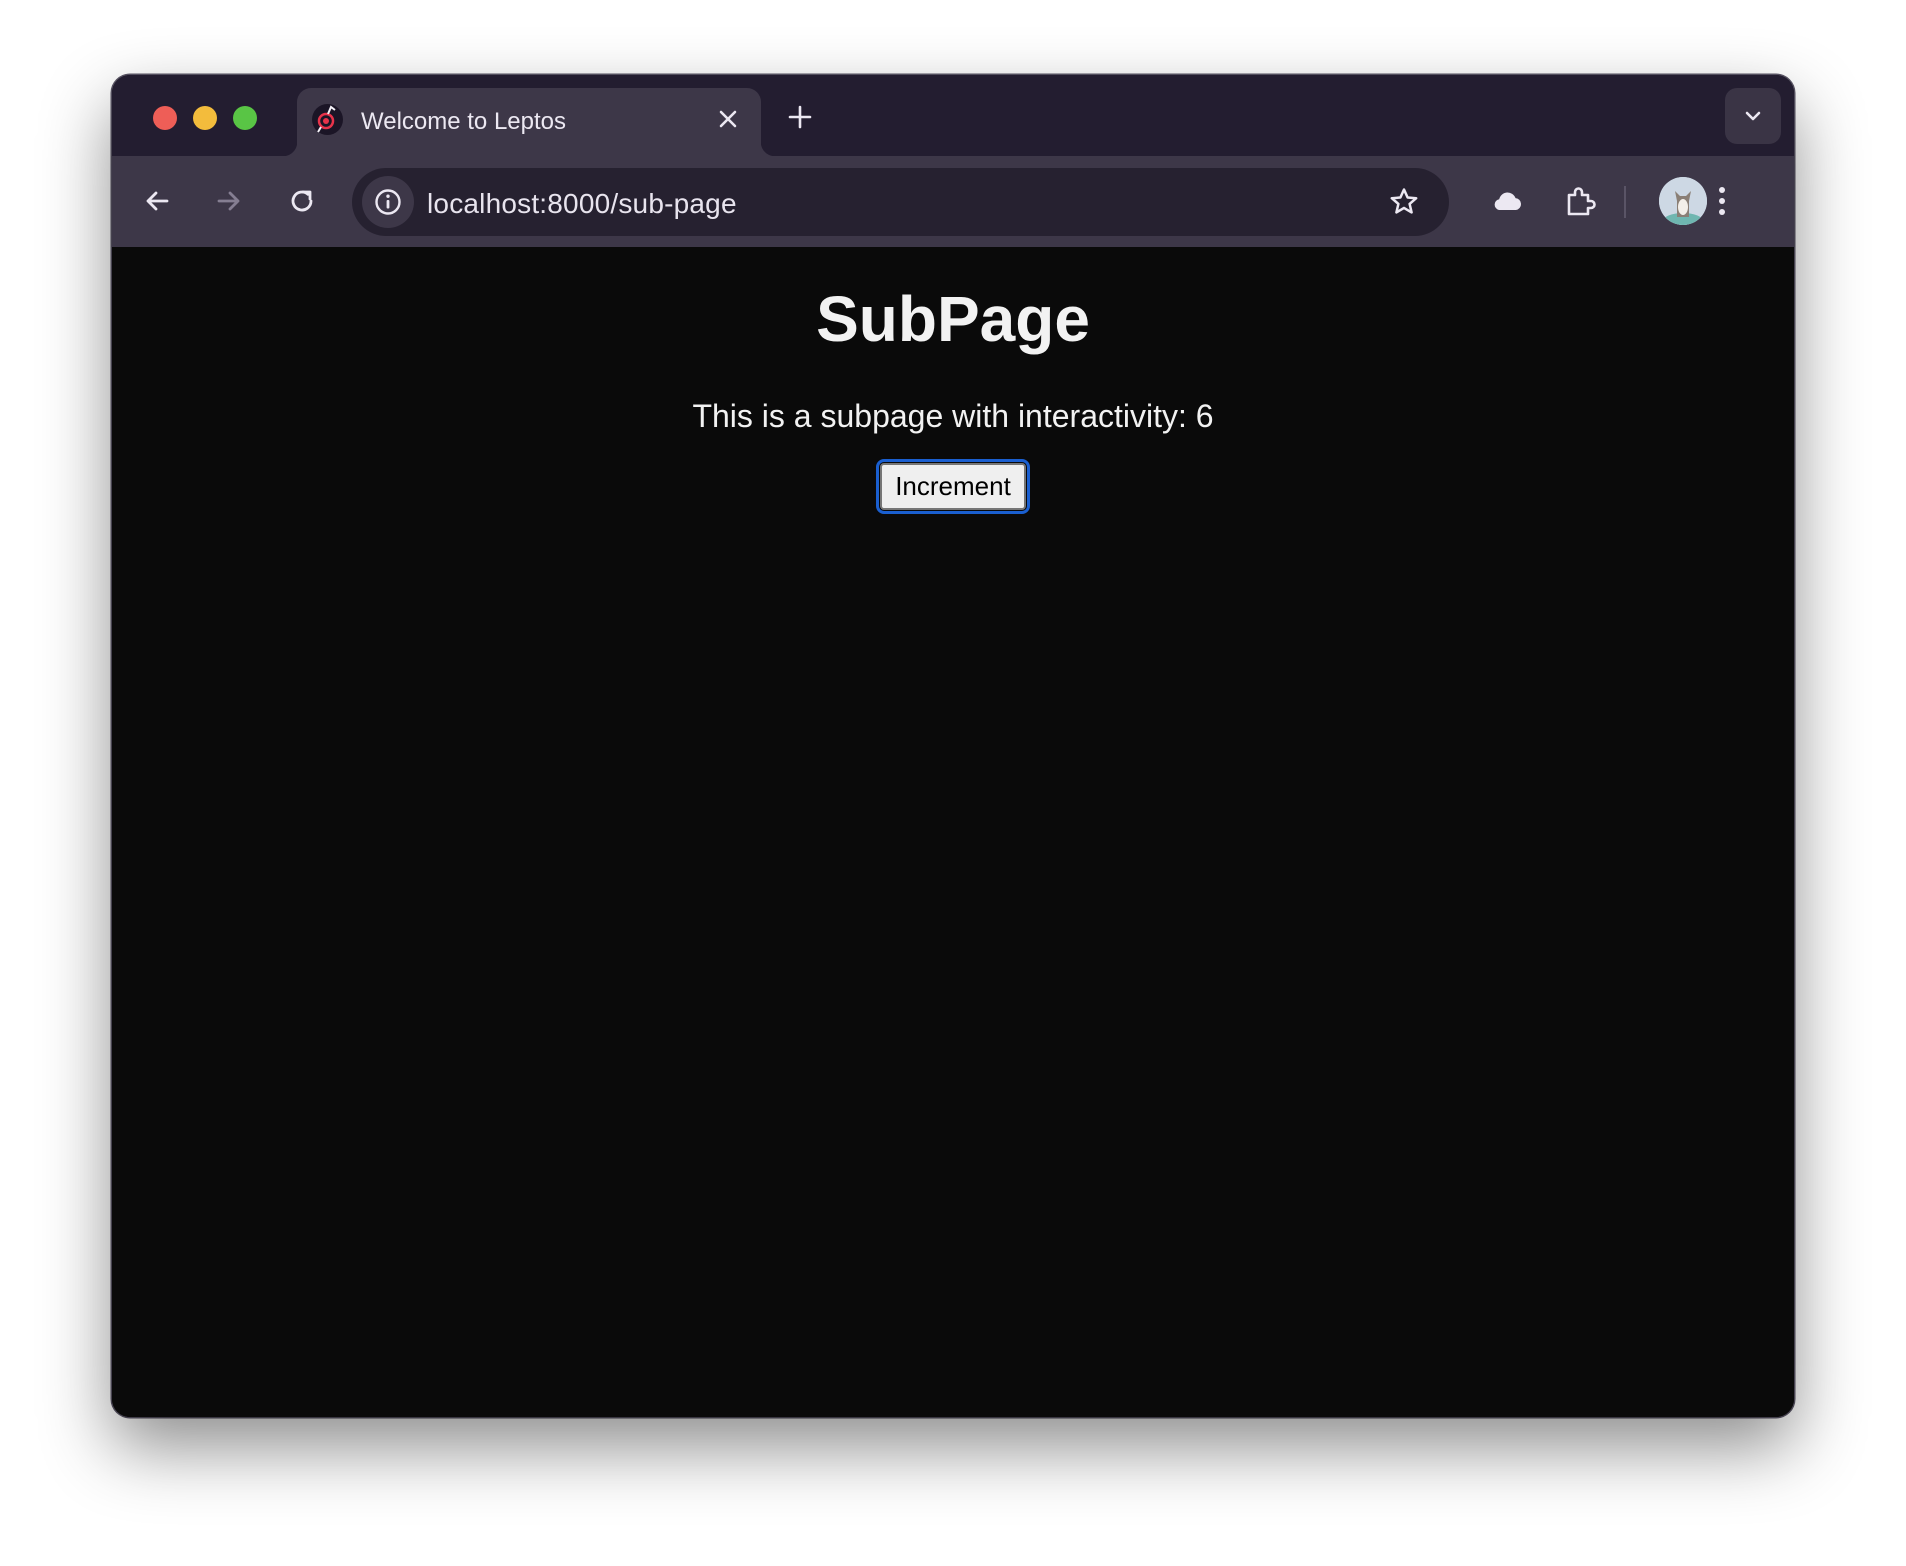 The height and width of the screenshot is (1566, 1906). Describe the element at coordinates (1625, 202) in the screenshot. I see `toolbar-divider` at that location.